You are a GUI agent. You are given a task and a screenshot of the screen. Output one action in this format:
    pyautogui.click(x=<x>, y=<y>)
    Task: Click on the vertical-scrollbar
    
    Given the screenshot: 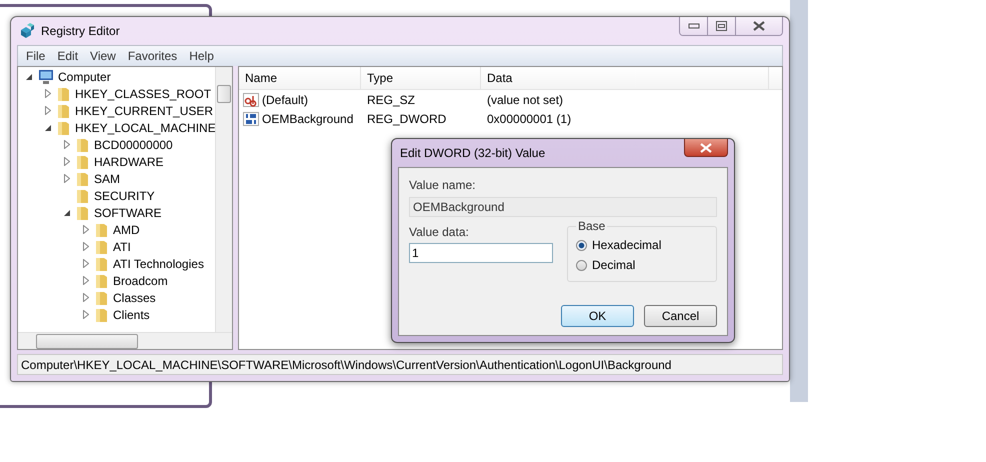 What is the action you would take?
    pyautogui.click(x=223, y=199)
    